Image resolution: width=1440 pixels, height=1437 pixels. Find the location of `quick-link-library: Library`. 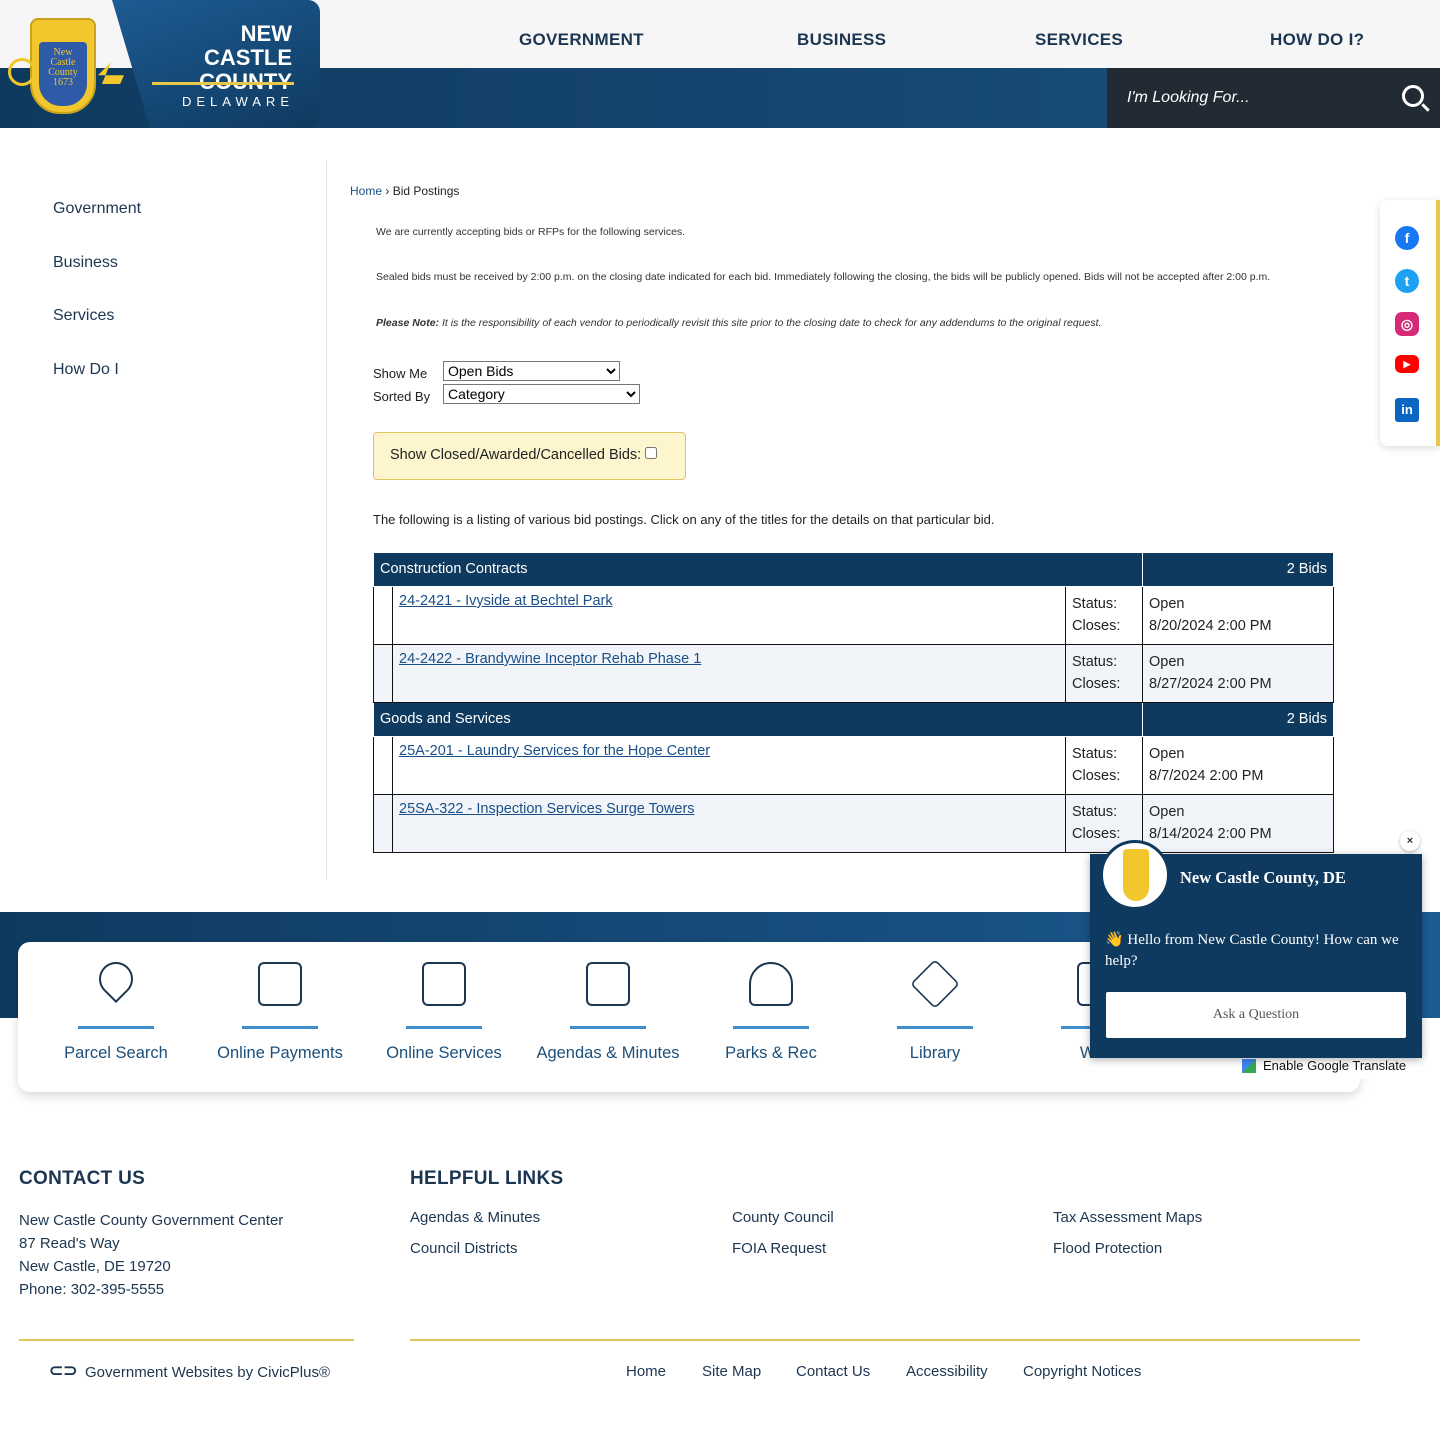

quick-link-library: Library is located at coordinates (935, 1017).